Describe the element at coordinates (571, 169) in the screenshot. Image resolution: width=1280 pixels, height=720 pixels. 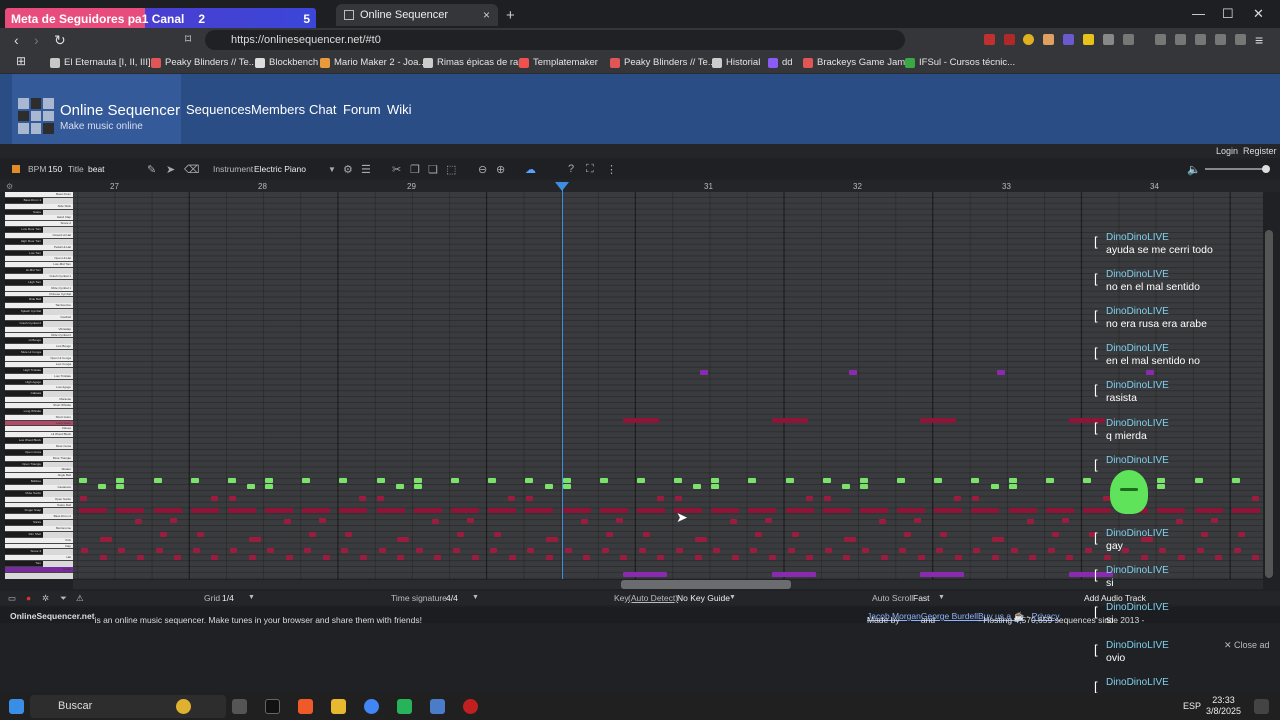
I see `help-icon: ?` at that location.